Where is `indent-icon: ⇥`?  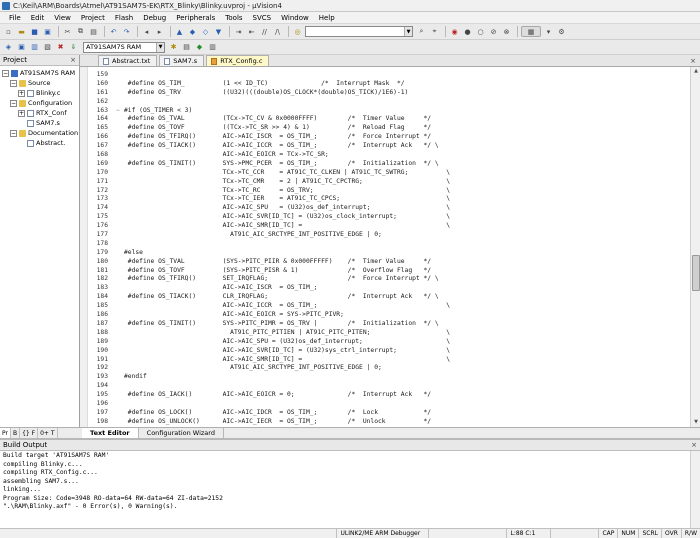
indent-icon: ⇥ is located at coordinates (238, 31).